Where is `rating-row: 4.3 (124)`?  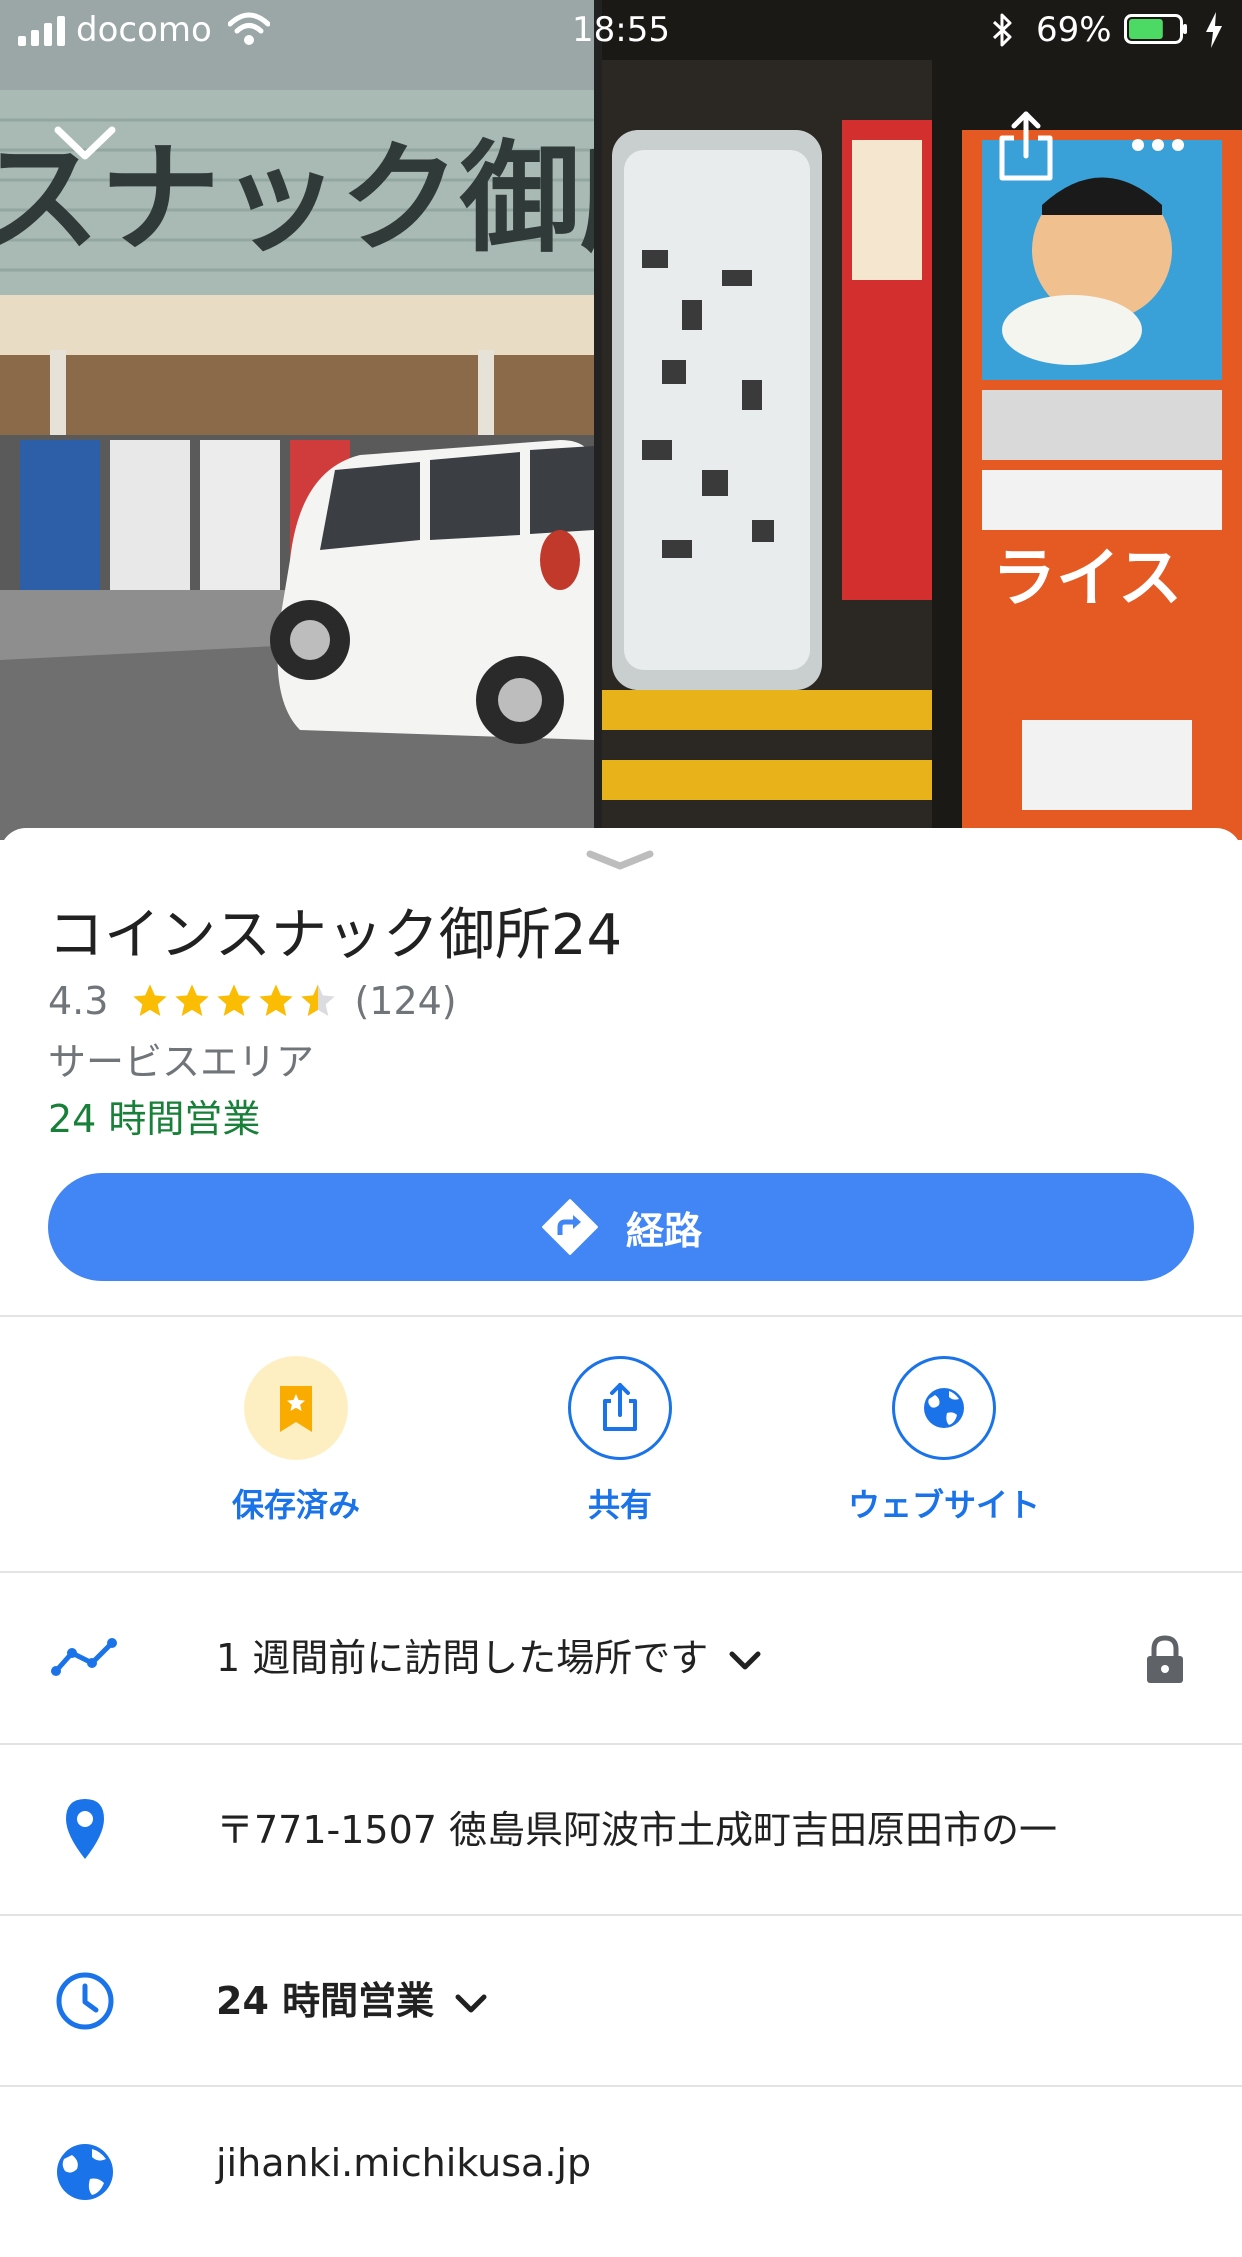 rating-row: 4.3 (124) is located at coordinates (252, 1001).